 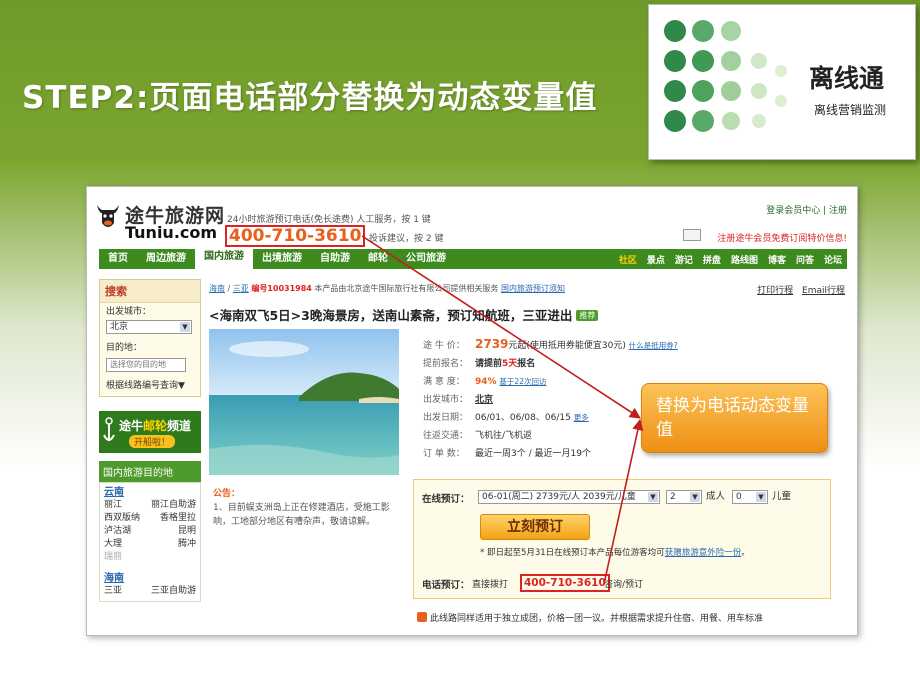 What do you see at coordinates (295, 236) in the screenshot?
I see `header-phone-number: 400-710-3610` at bounding box center [295, 236].